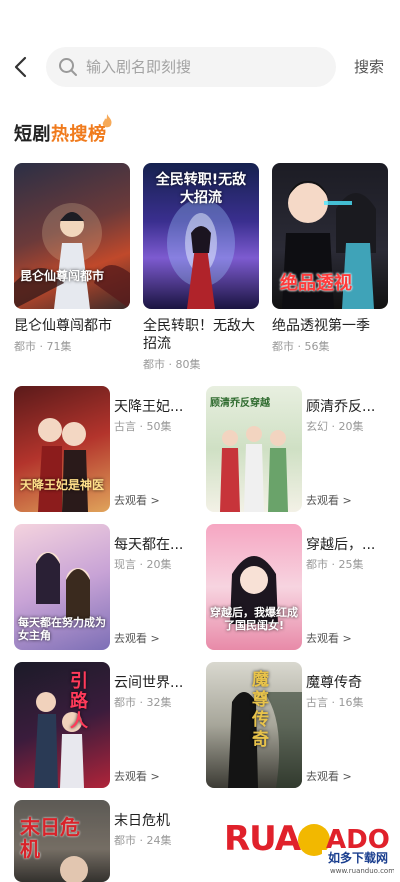 Image resolution: width=400 pixels, height=882 pixels. I want to click on back-arrow-icon, so click(22, 67).